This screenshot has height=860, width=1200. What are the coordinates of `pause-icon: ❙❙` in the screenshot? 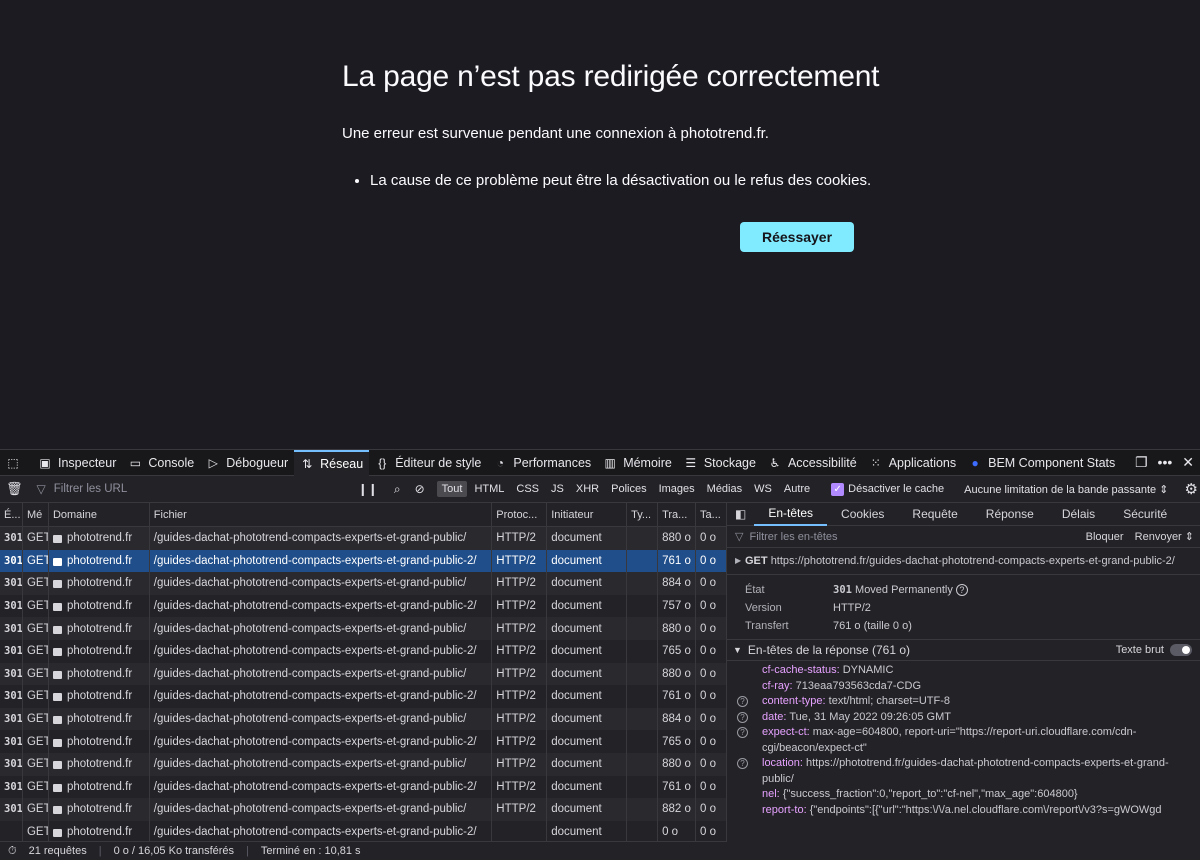 It's located at (368, 489).